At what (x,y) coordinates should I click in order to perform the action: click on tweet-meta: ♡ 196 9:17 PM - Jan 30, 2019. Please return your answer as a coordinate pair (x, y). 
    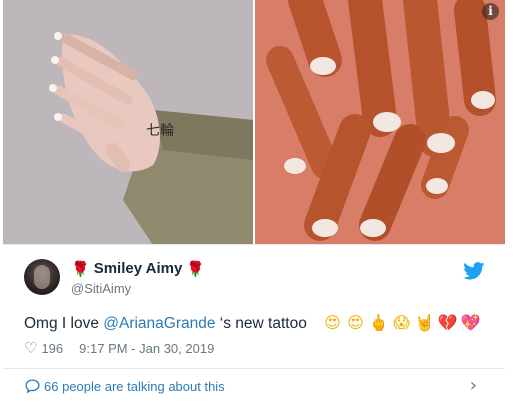
    Looking at the image, I should click on (119, 348).